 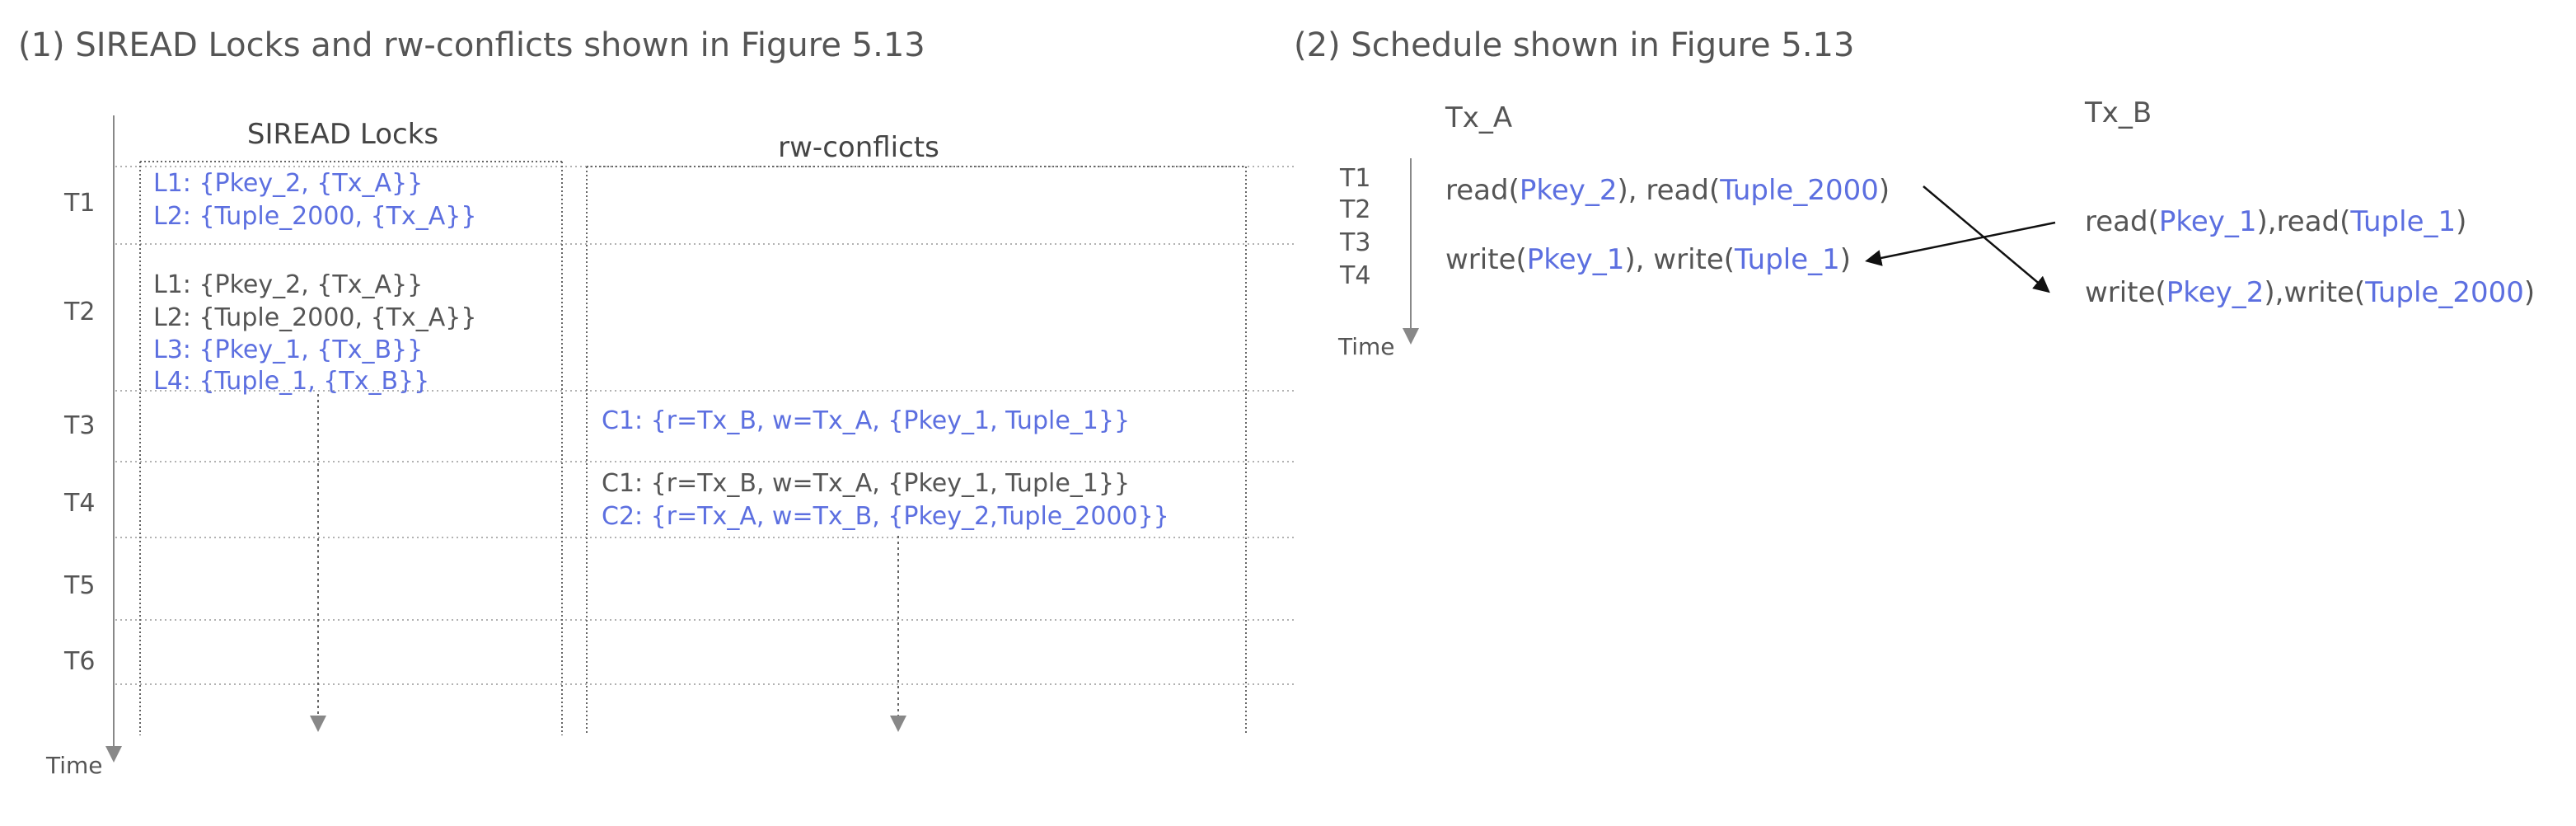 What do you see at coordinates (288, 284) in the screenshot?
I see `lock-t2-l1: L1: {Pkey_2, {Tx_A}}` at bounding box center [288, 284].